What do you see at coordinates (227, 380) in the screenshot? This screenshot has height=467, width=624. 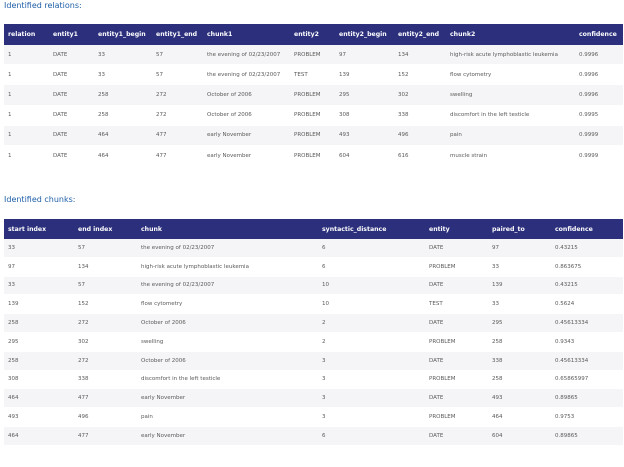 I see `table-cell: discomfort in the left testicle` at bounding box center [227, 380].